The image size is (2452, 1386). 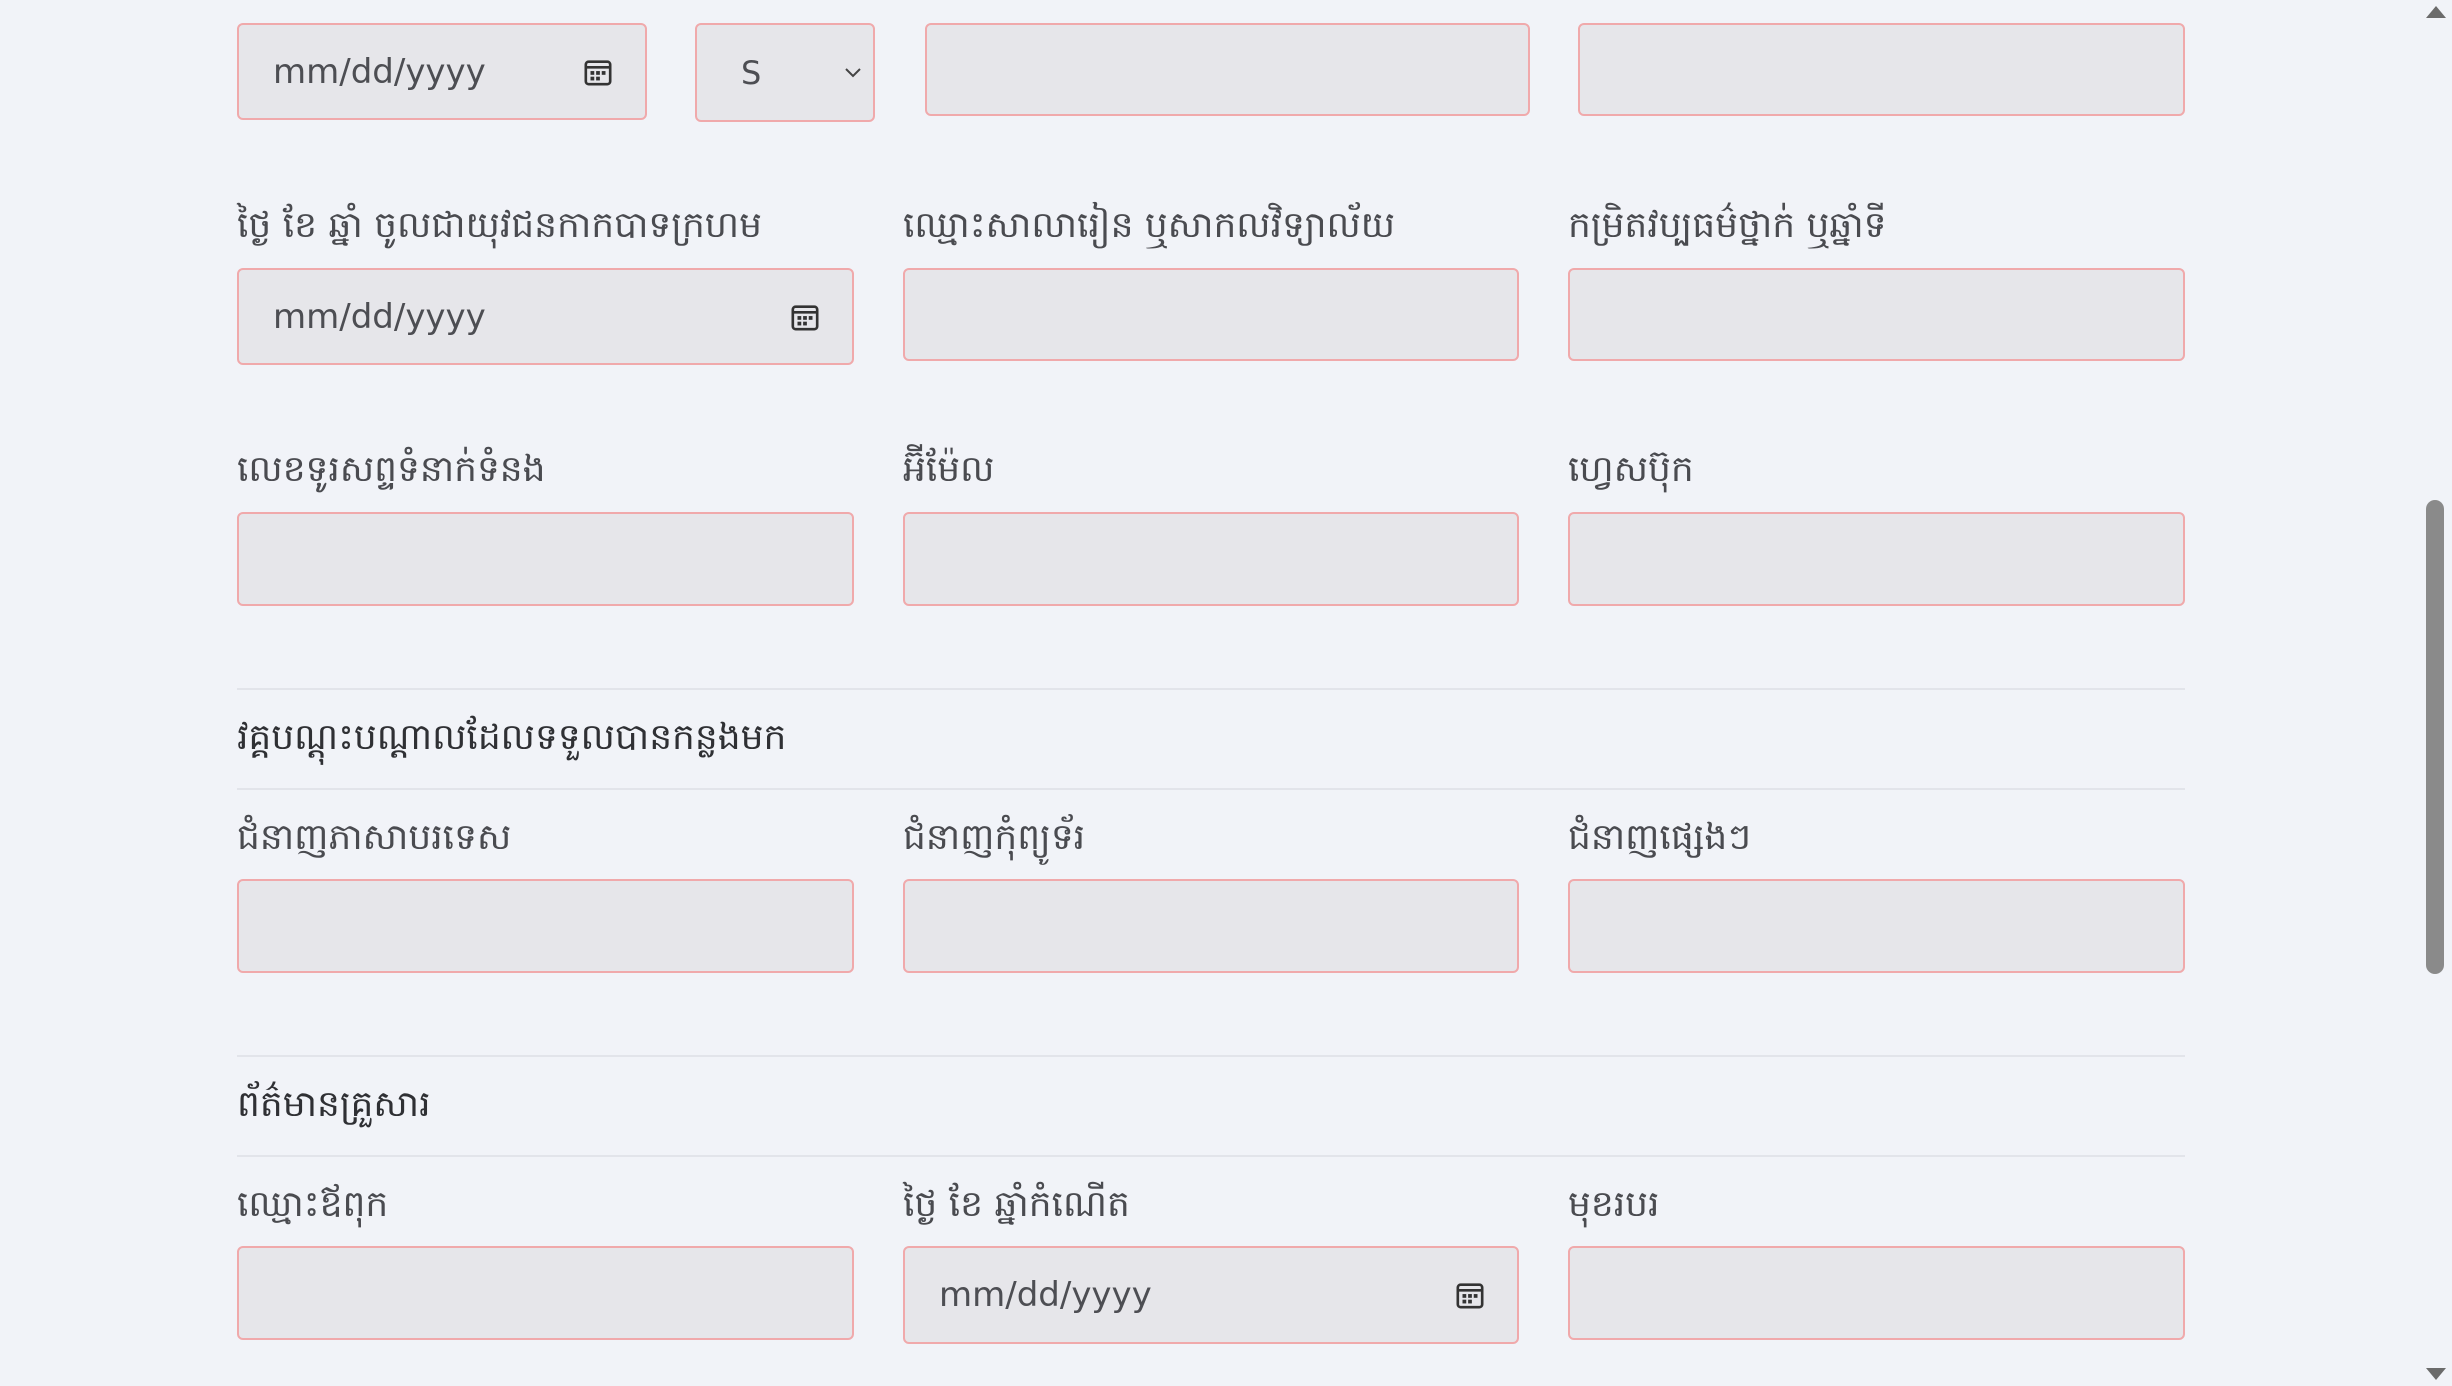 I want to click on father-job-label: មុខរបរ, so click(x=1614, y=1204).